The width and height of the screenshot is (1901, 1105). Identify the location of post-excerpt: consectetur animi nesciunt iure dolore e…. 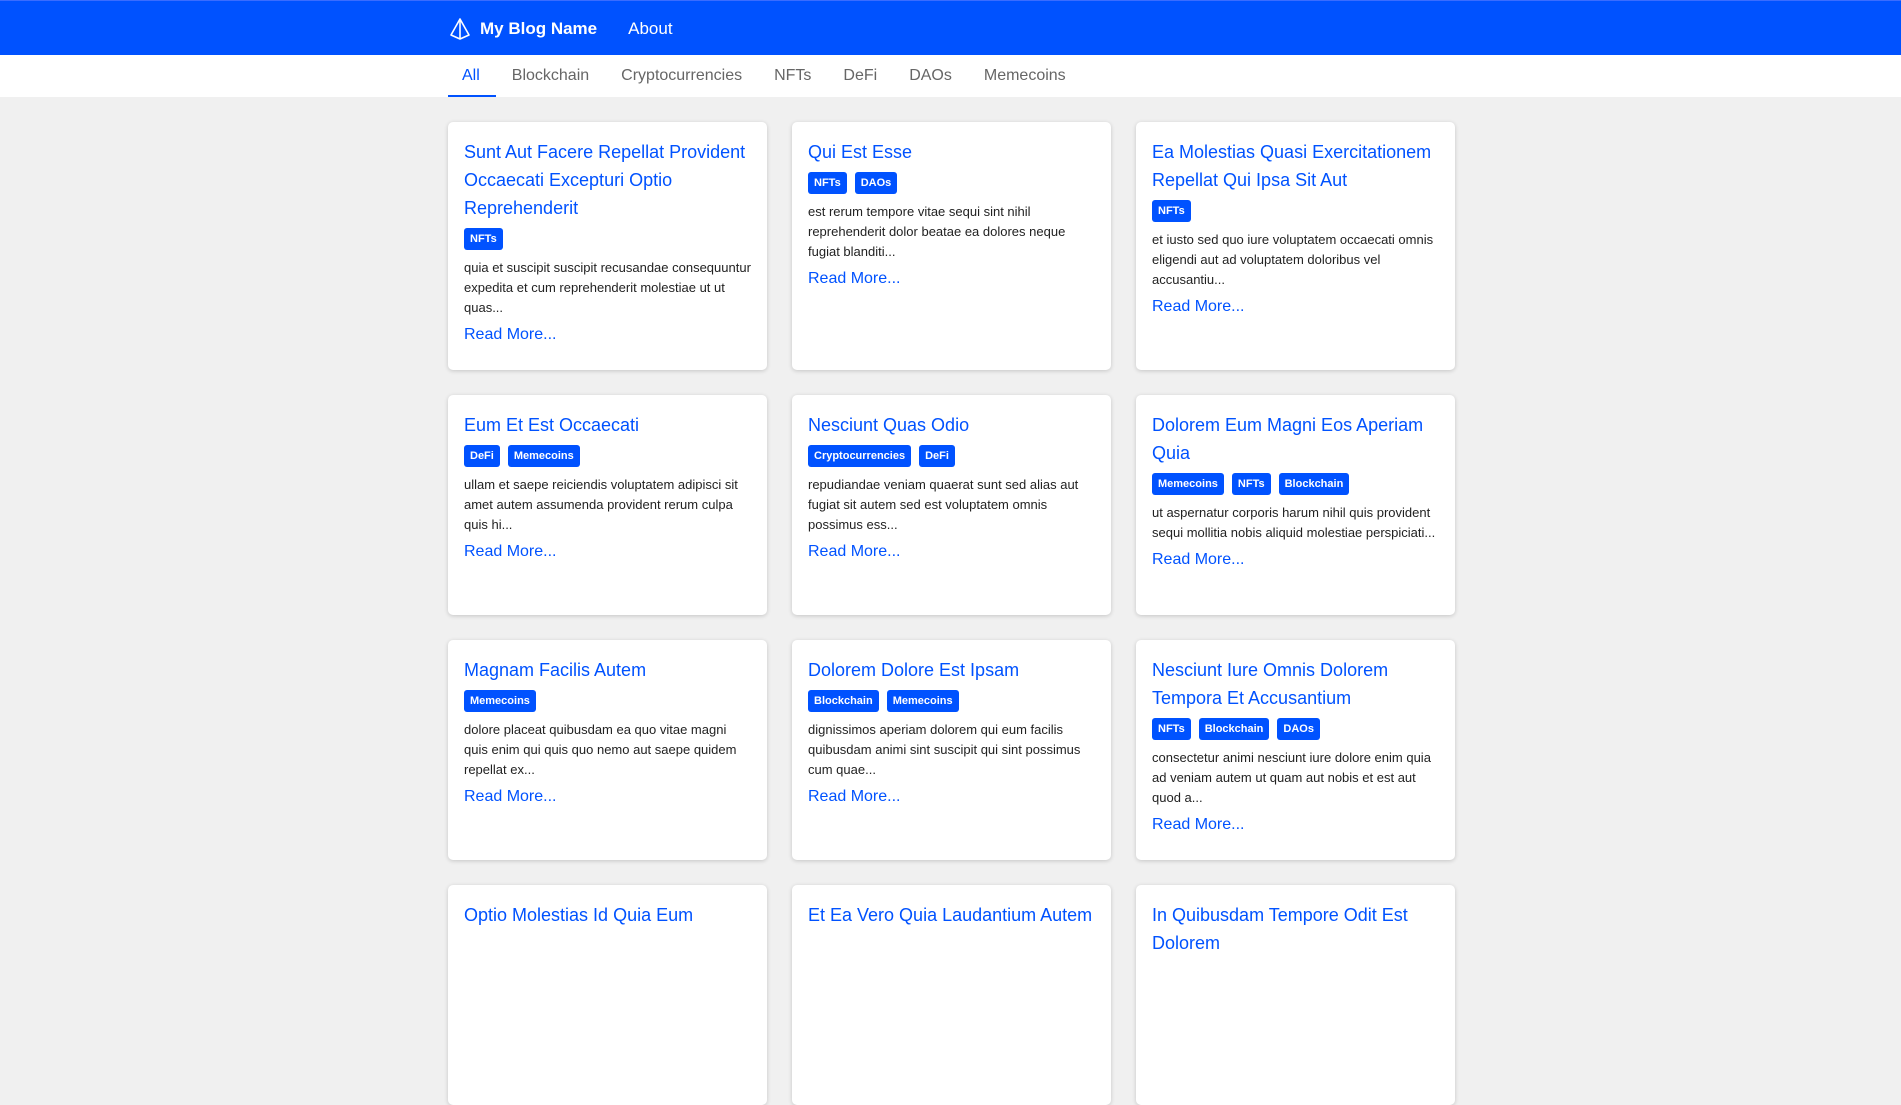
(1291, 777).